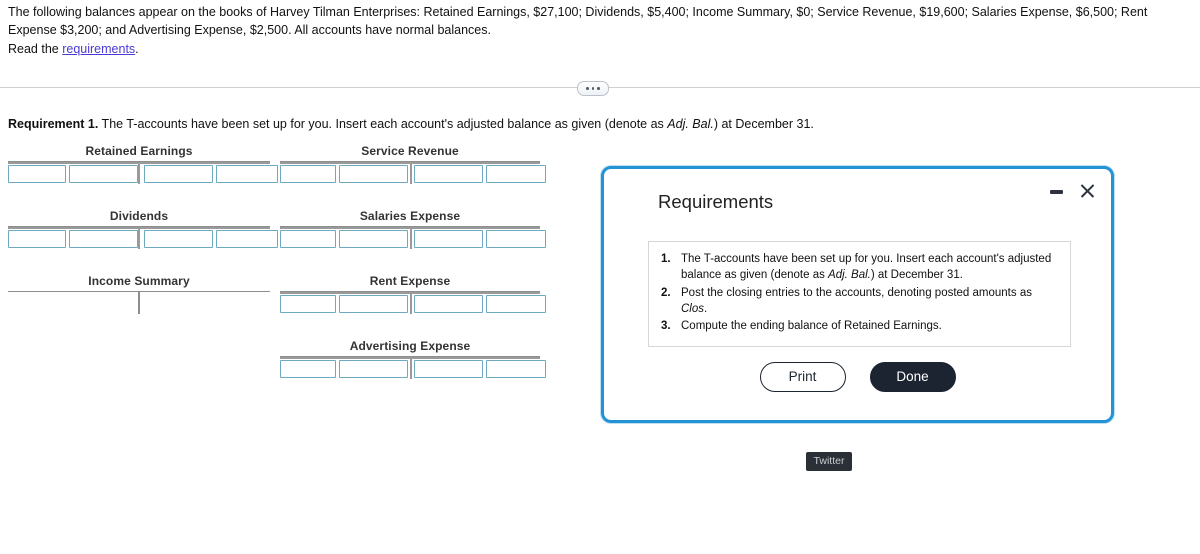 Image resolution: width=1200 pixels, height=554 pixels. What do you see at coordinates (916, 275) in the screenshot?
I see `requirement-text-b: ) at December 31.` at bounding box center [916, 275].